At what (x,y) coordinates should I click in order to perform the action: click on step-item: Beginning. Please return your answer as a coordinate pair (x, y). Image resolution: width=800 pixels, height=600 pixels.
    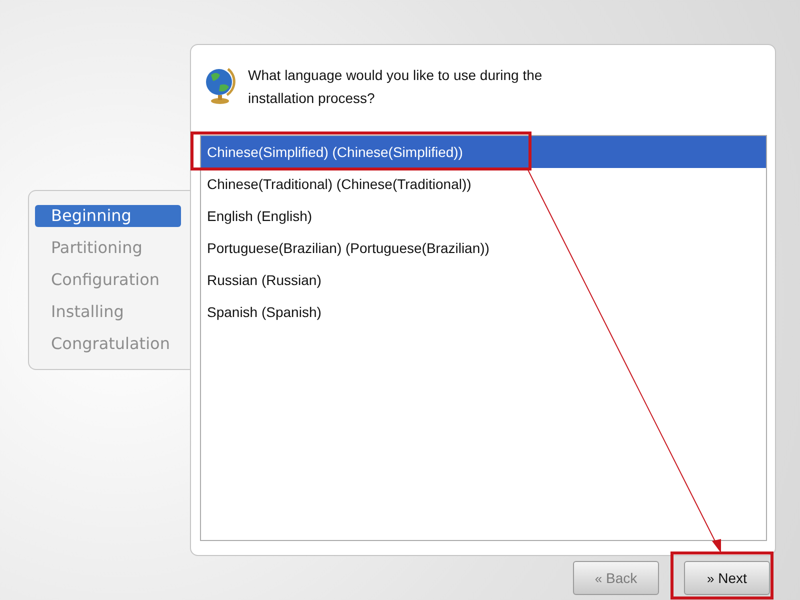
    Looking at the image, I should click on (108, 216).